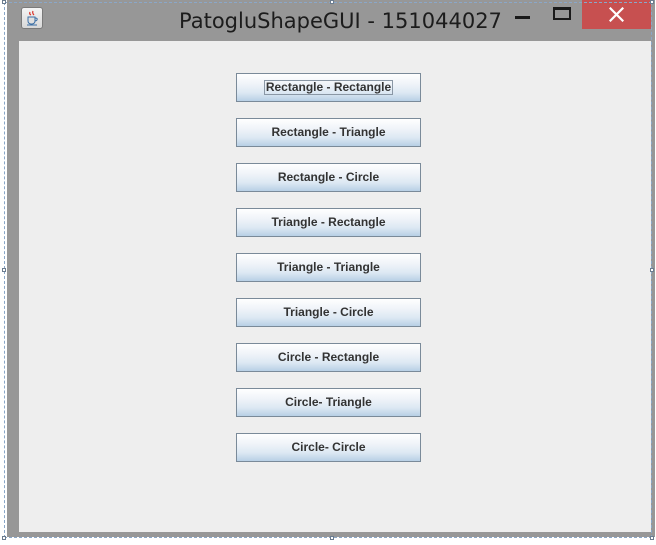 The height and width of the screenshot is (545, 656). What do you see at coordinates (332, 538) in the screenshot?
I see `resize-handle-bottom` at bounding box center [332, 538].